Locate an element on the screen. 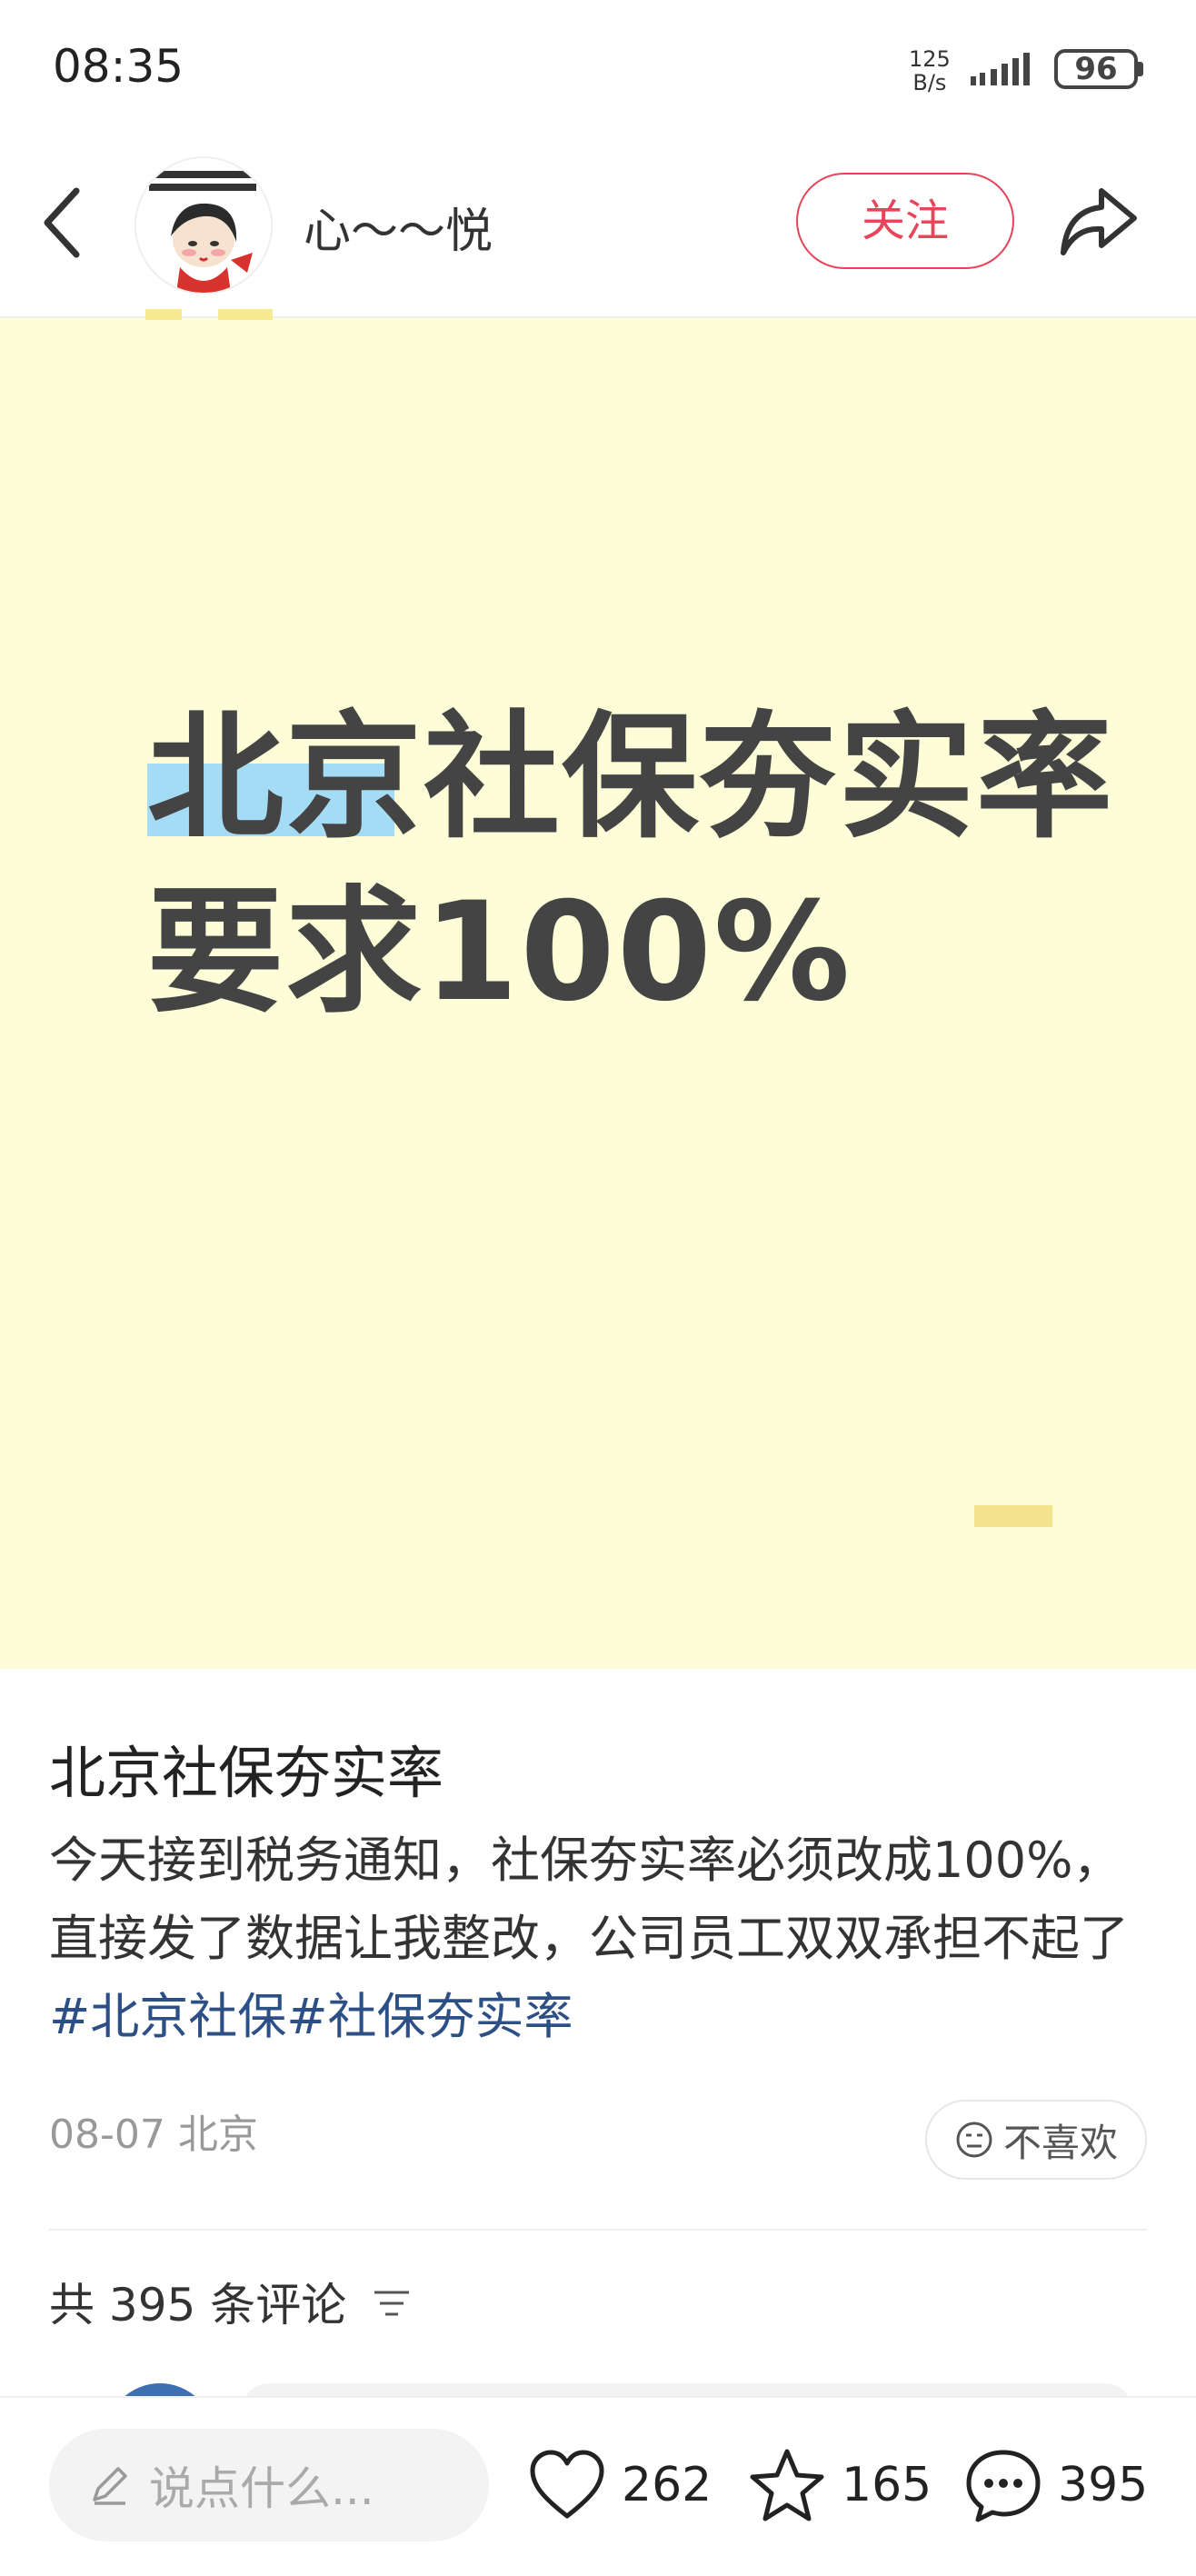 This screenshot has height=2576, width=1196. comment-count-bottom: 395 is located at coordinates (1103, 2485).